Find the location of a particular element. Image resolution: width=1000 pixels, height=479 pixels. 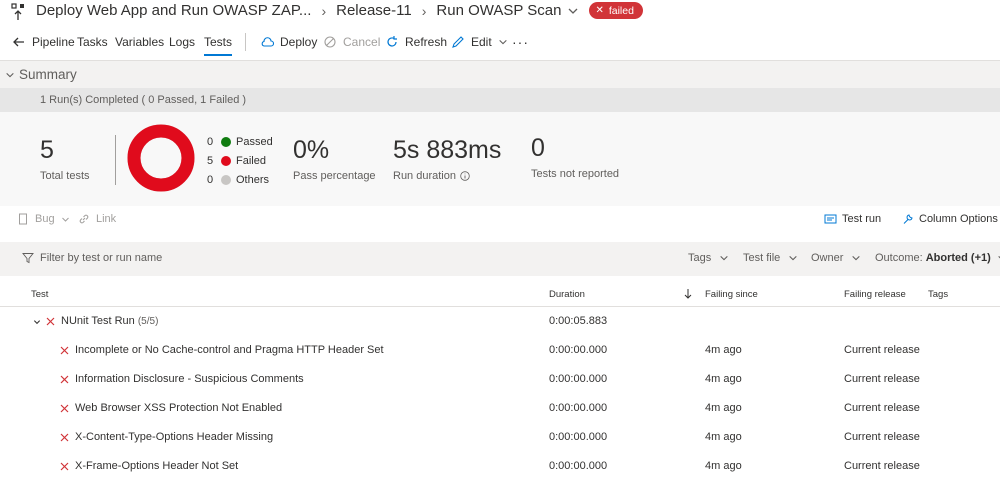

more-actions-button: ··· is located at coordinates (520, 42).